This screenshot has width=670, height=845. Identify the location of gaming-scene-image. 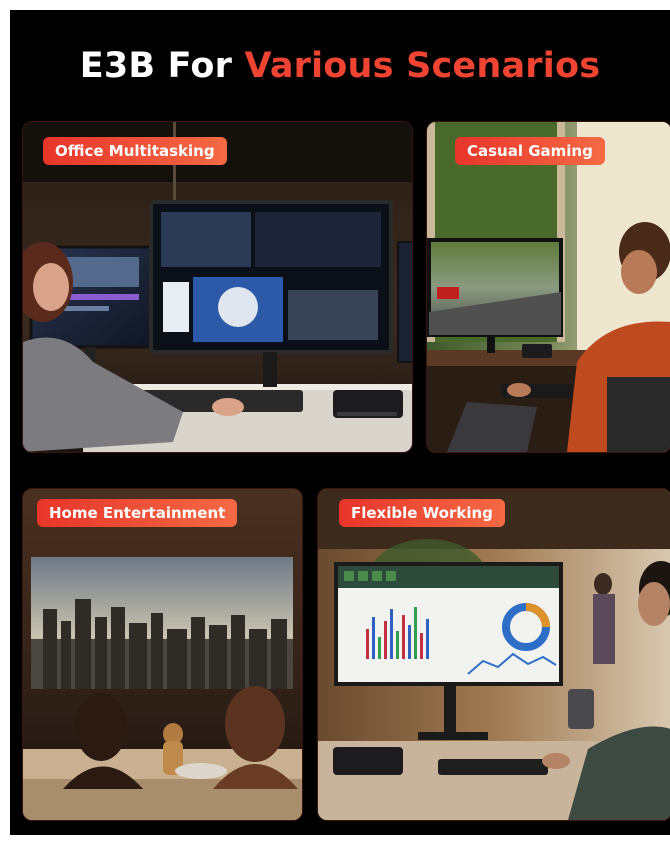
(548, 287).